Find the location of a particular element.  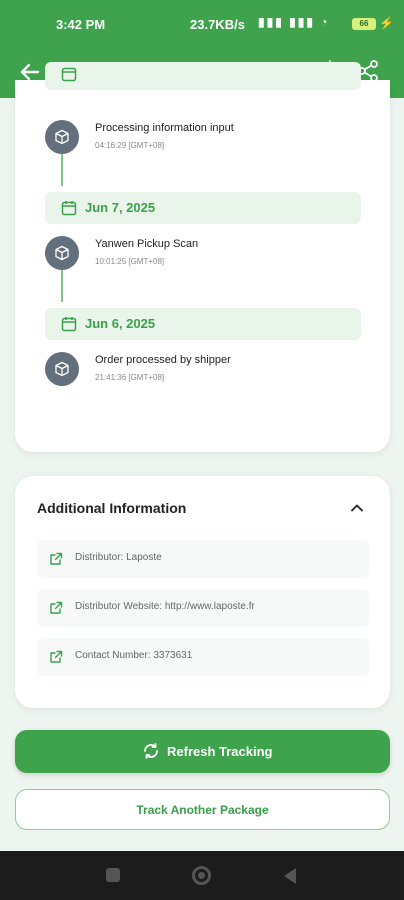

refresh-icon is located at coordinates (151, 751).